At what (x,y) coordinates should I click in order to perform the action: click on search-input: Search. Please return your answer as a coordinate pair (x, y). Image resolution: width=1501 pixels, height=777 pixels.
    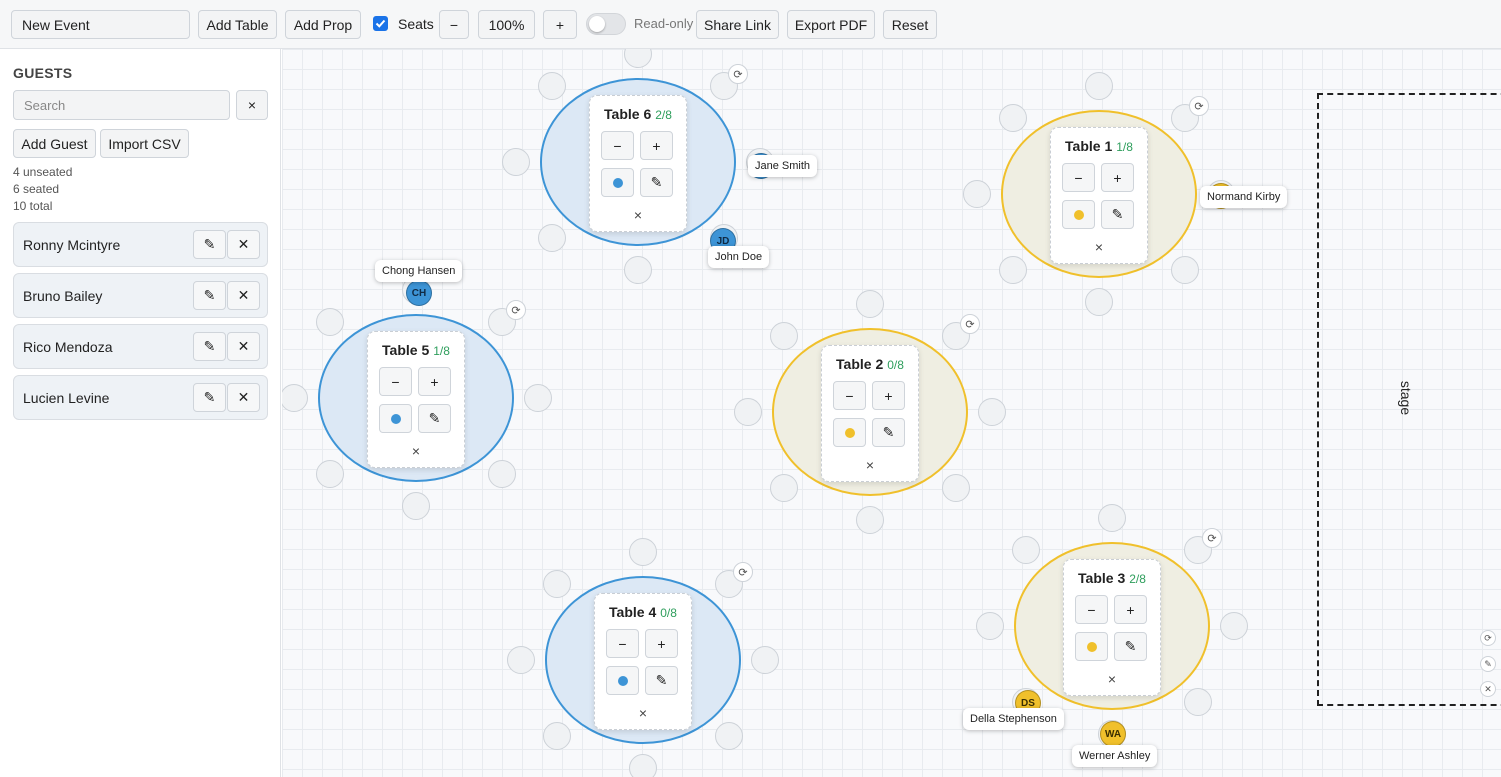
    Looking at the image, I should click on (121, 105).